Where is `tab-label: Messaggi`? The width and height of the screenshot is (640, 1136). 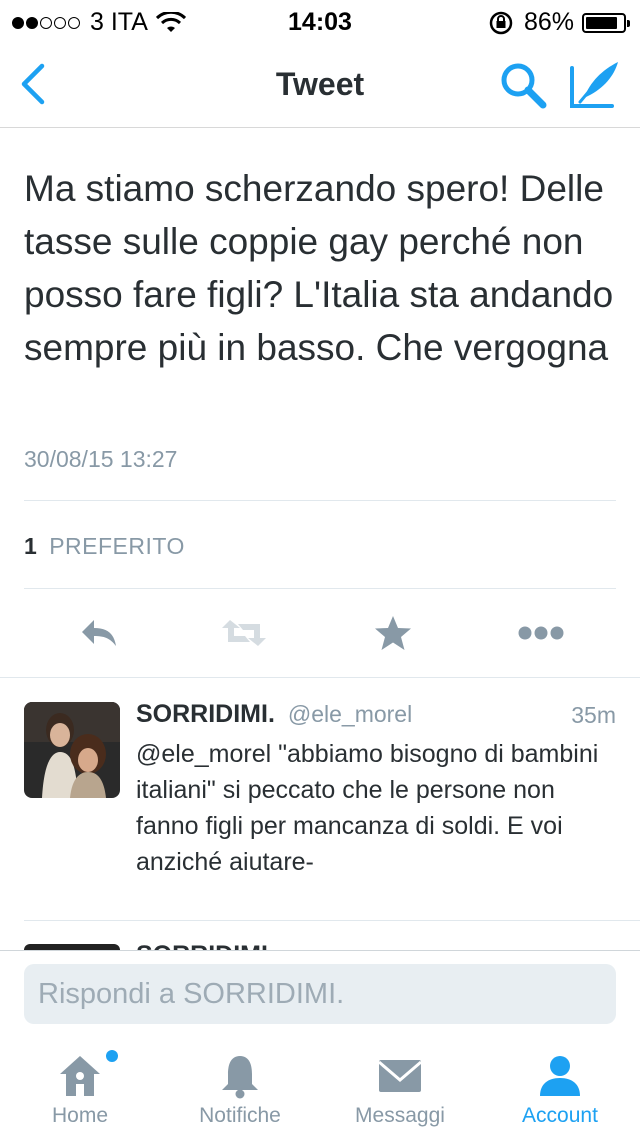
tab-label: Messaggi is located at coordinates (400, 1115).